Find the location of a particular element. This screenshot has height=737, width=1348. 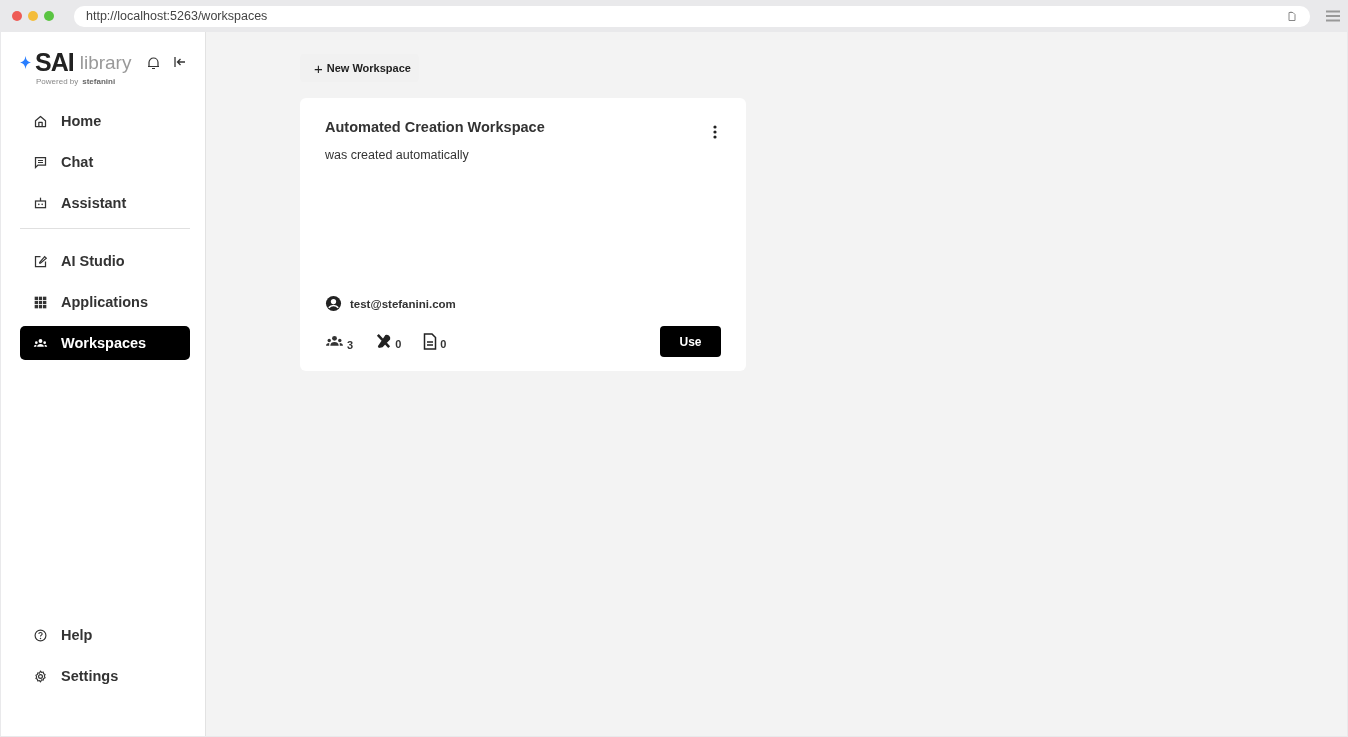

close-window-dot is located at coordinates (17, 16).